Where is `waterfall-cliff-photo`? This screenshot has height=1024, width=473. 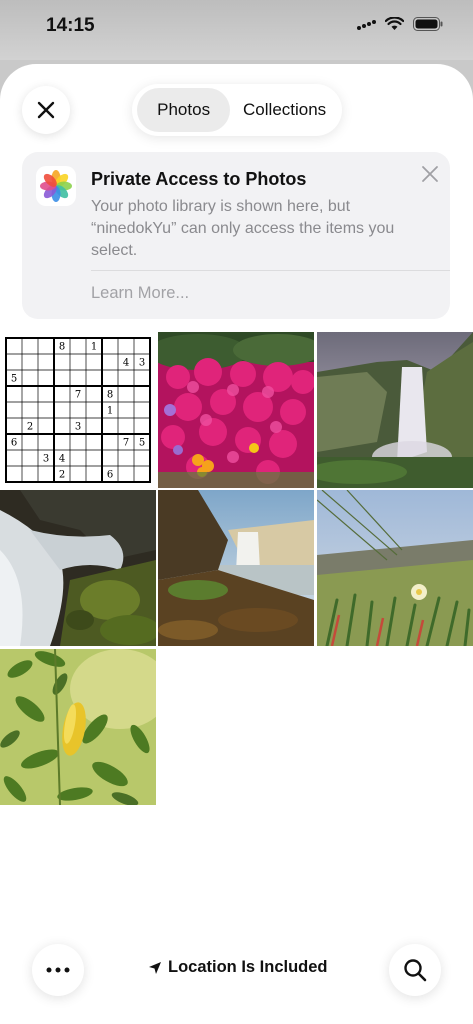
waterfall-cliff-photo is located at coordinates (395, 410).